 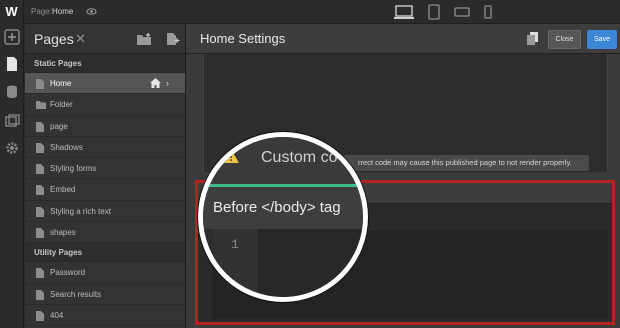 I want to click on page-row: Folder, so click(x=105, y=105).